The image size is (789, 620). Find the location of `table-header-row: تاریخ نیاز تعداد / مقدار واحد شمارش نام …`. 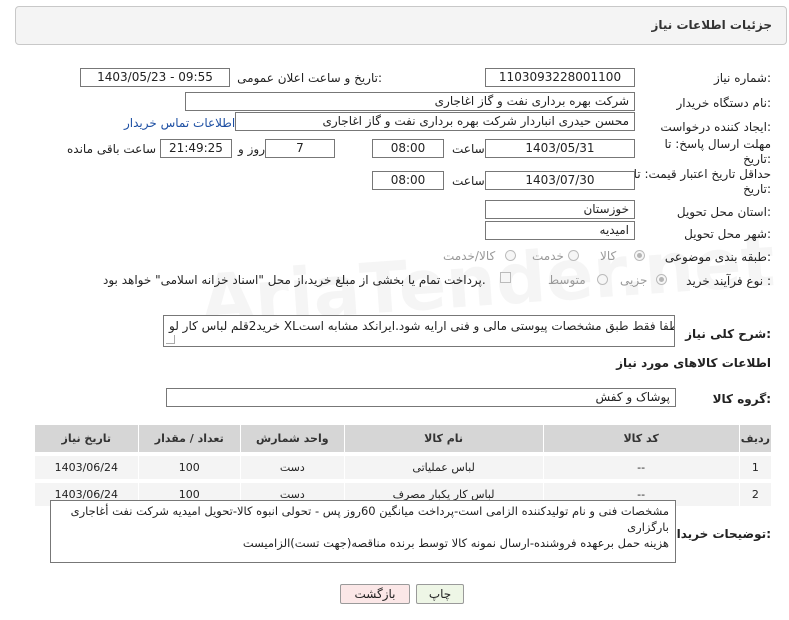

table-header-row: تاریخ نیاز تعداد / مقدار واحد شمارش نام … is located at coordinates (403, 438).